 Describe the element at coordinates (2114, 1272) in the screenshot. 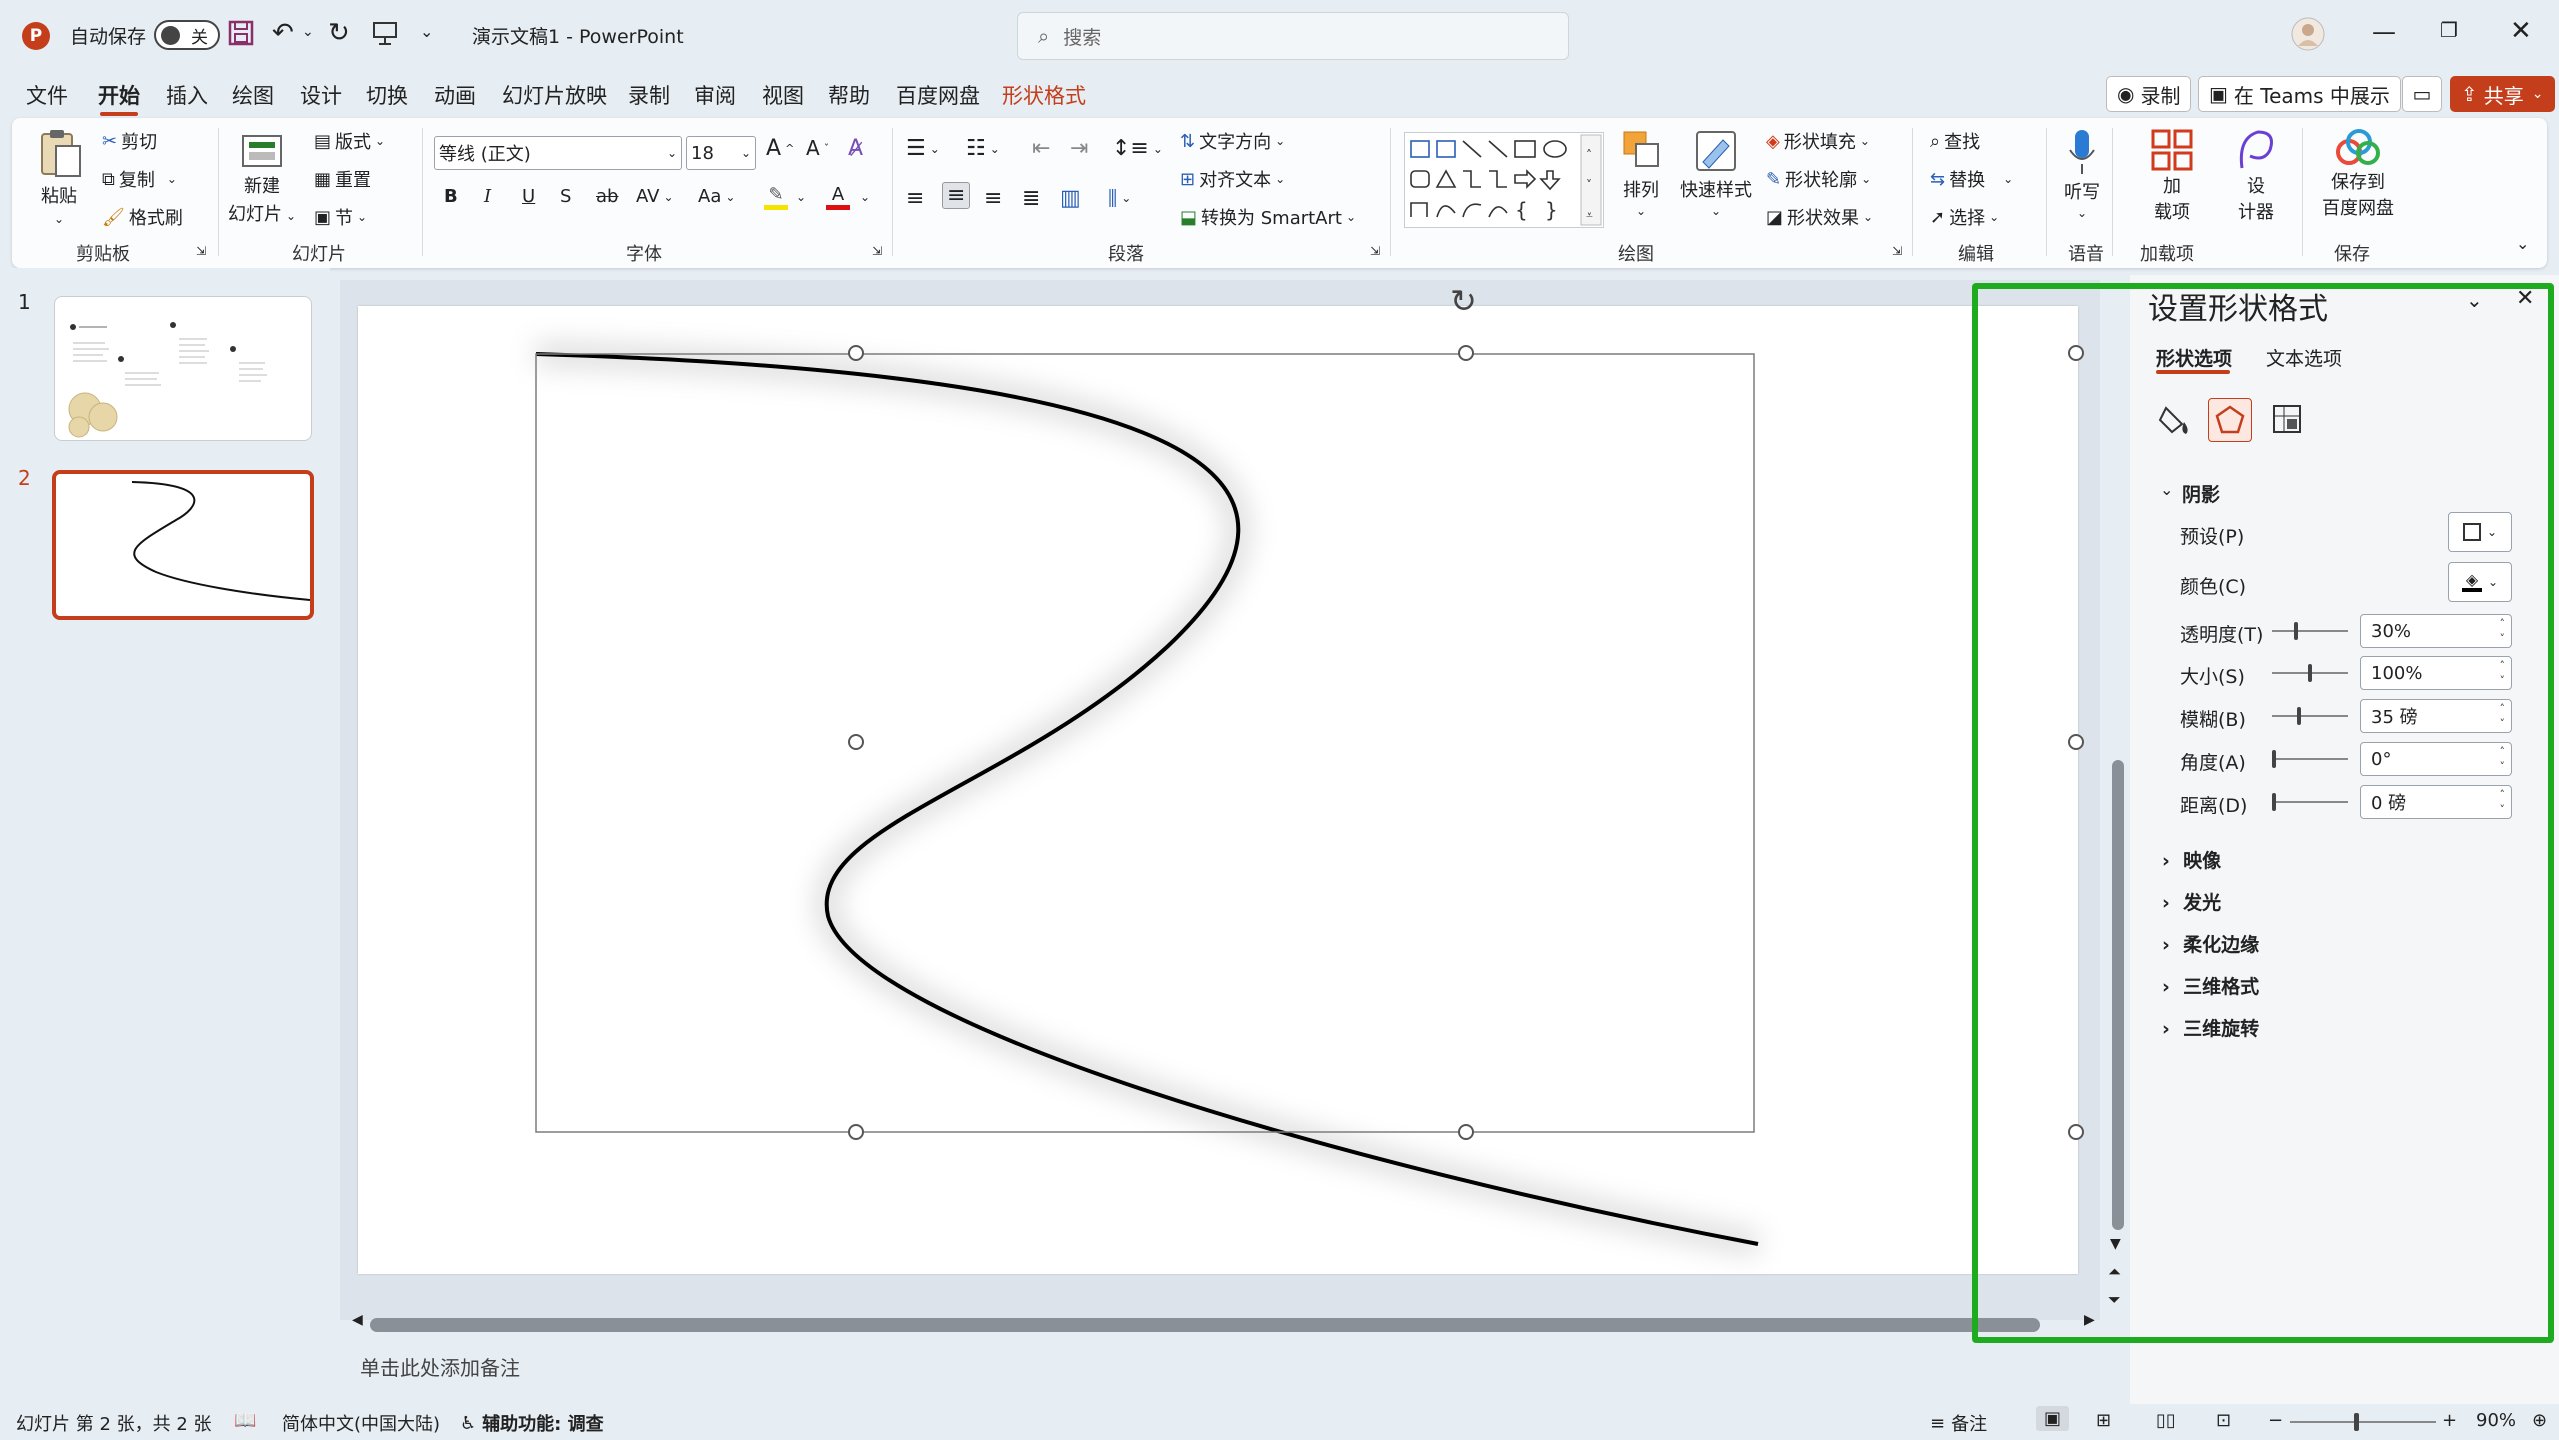

I see `previous-slide-icon: ⏶` at that location.